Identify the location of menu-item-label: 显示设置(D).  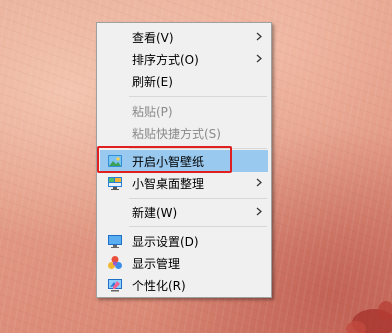
(165, 241).